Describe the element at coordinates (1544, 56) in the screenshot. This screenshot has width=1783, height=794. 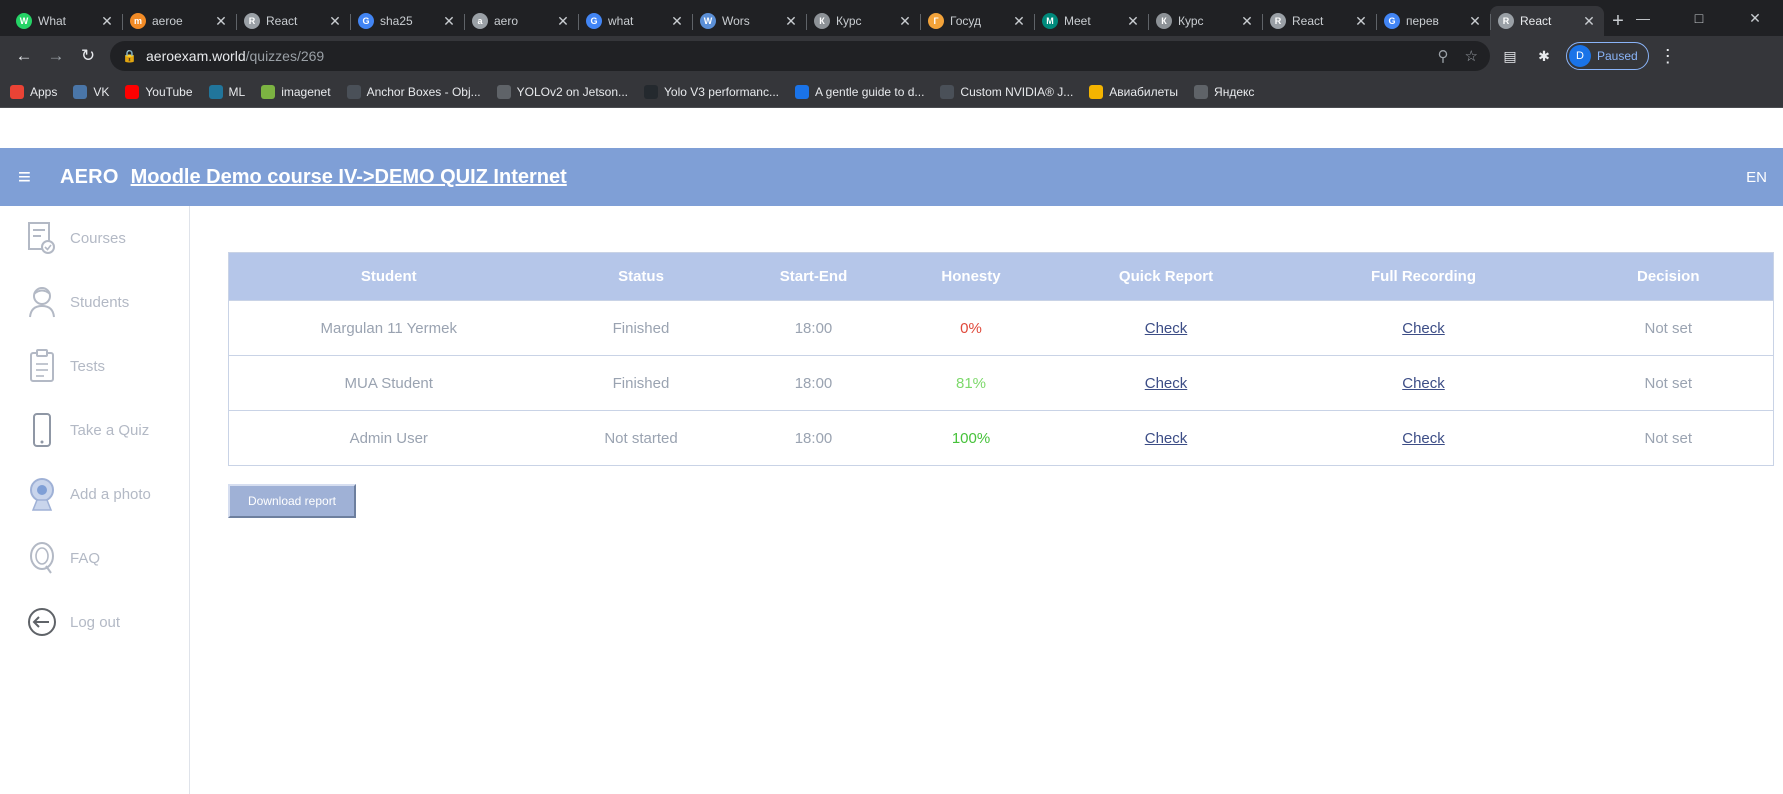
I see `extensions-puzzle-icon: ✱` at that location.